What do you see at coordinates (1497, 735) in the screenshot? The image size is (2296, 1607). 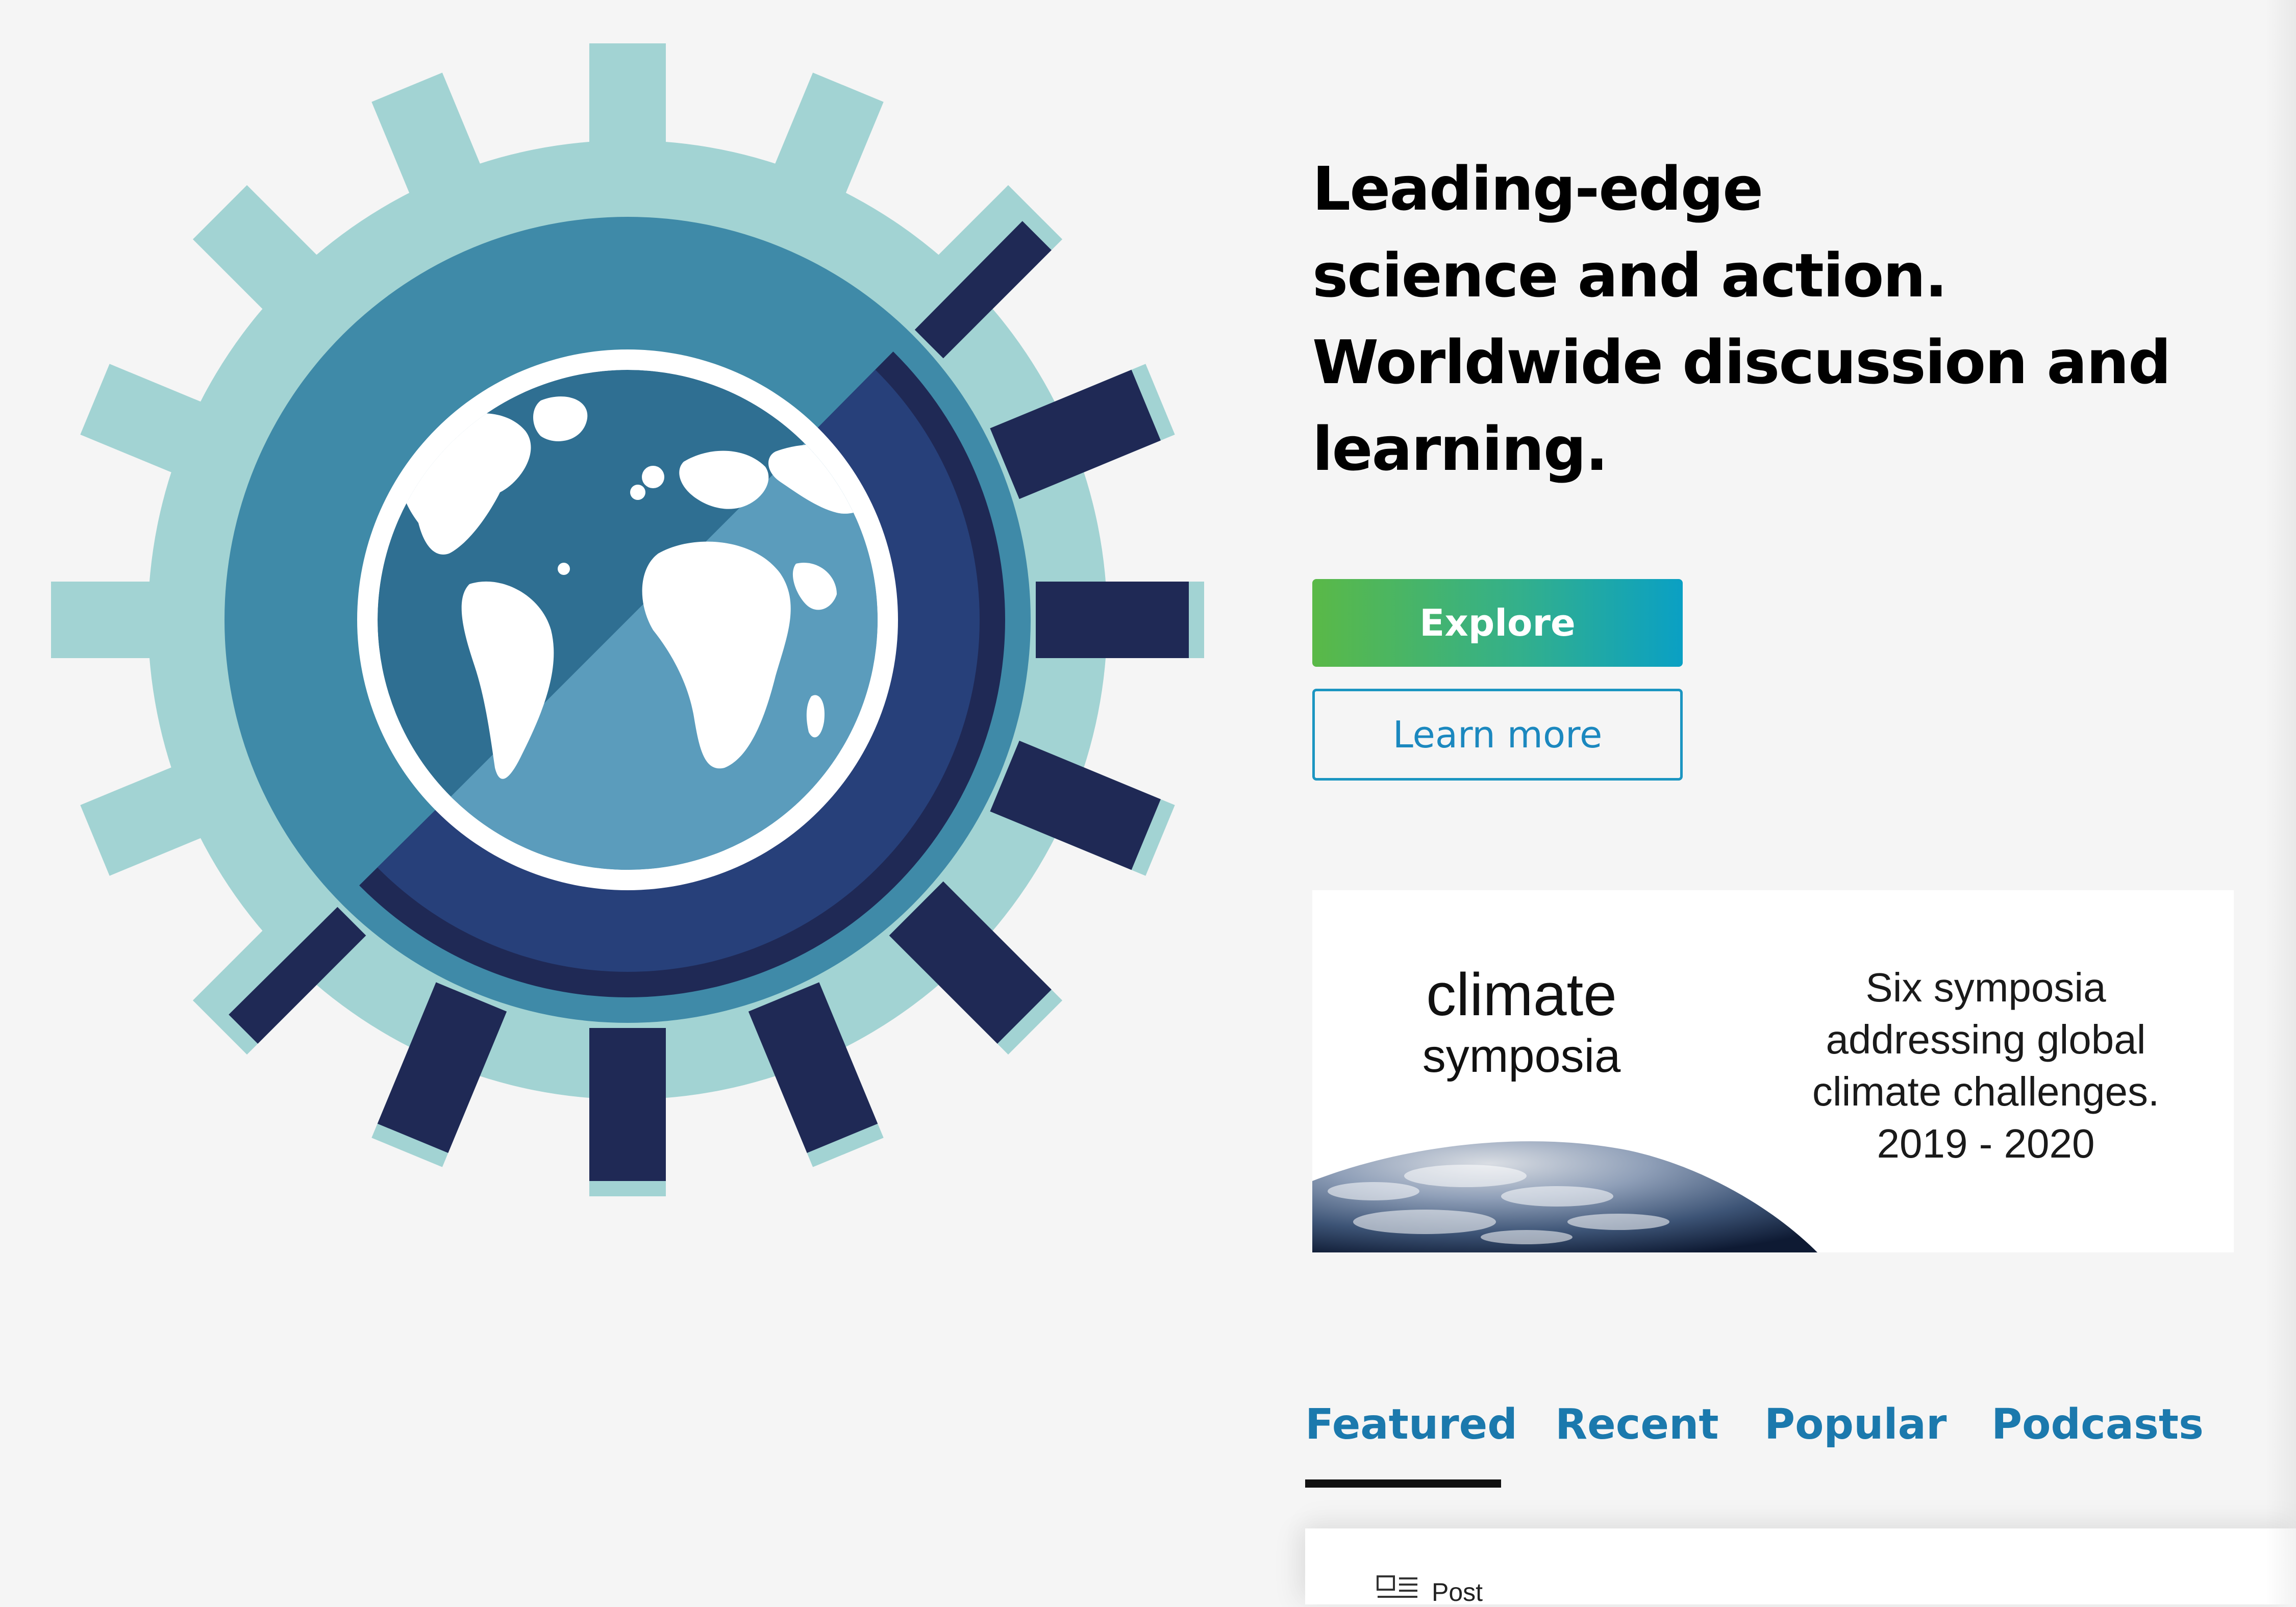 I see `learn-more-button: Learn more` at bounding box center [1497, 735].